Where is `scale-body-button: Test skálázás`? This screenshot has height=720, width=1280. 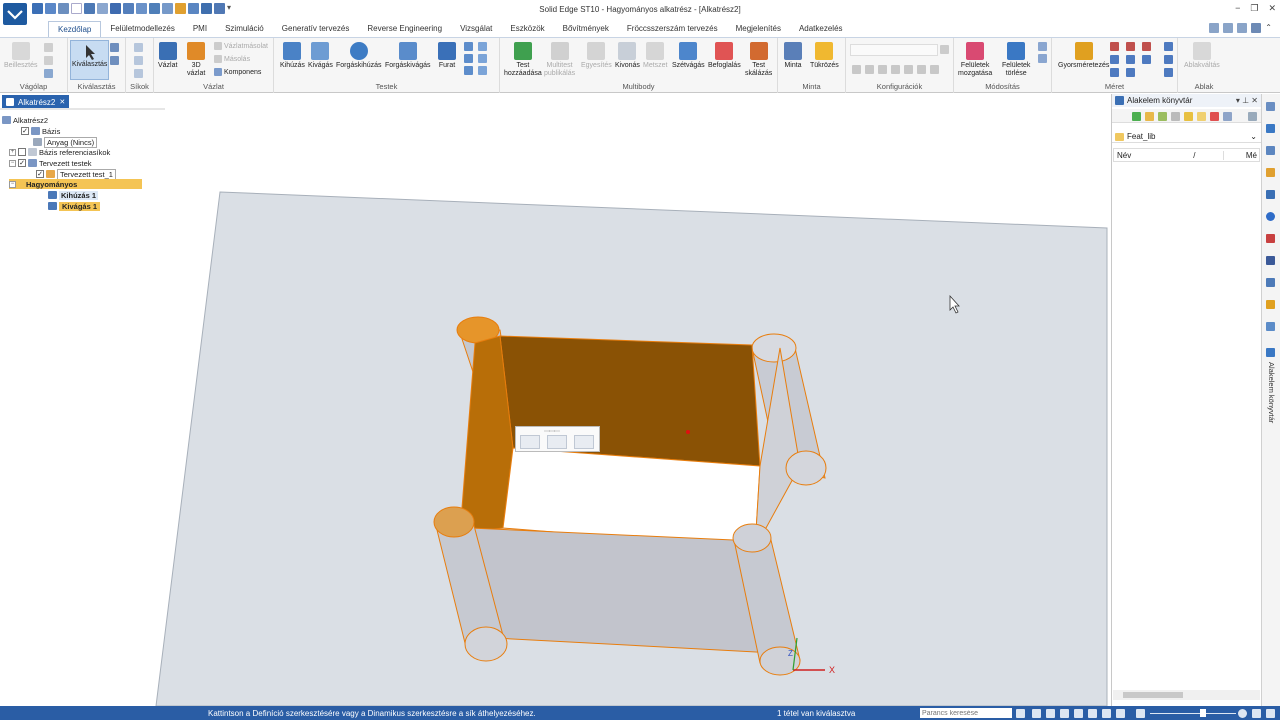 scale-body-button: Test skálázás is located at coordinates (758, 60).